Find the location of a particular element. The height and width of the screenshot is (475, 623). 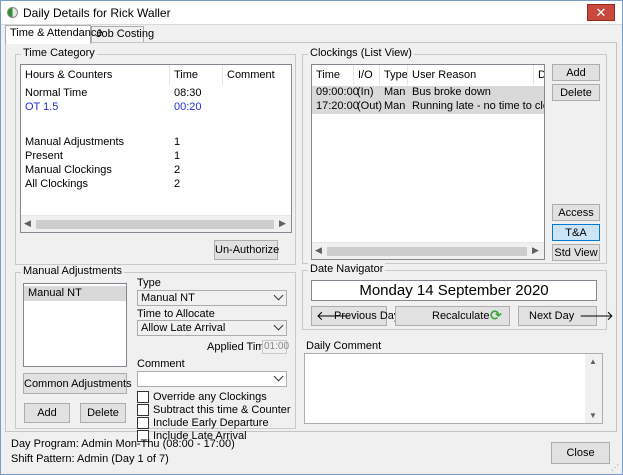

date-navigator-title: Date Navigator is located at coordinates (347, 269).